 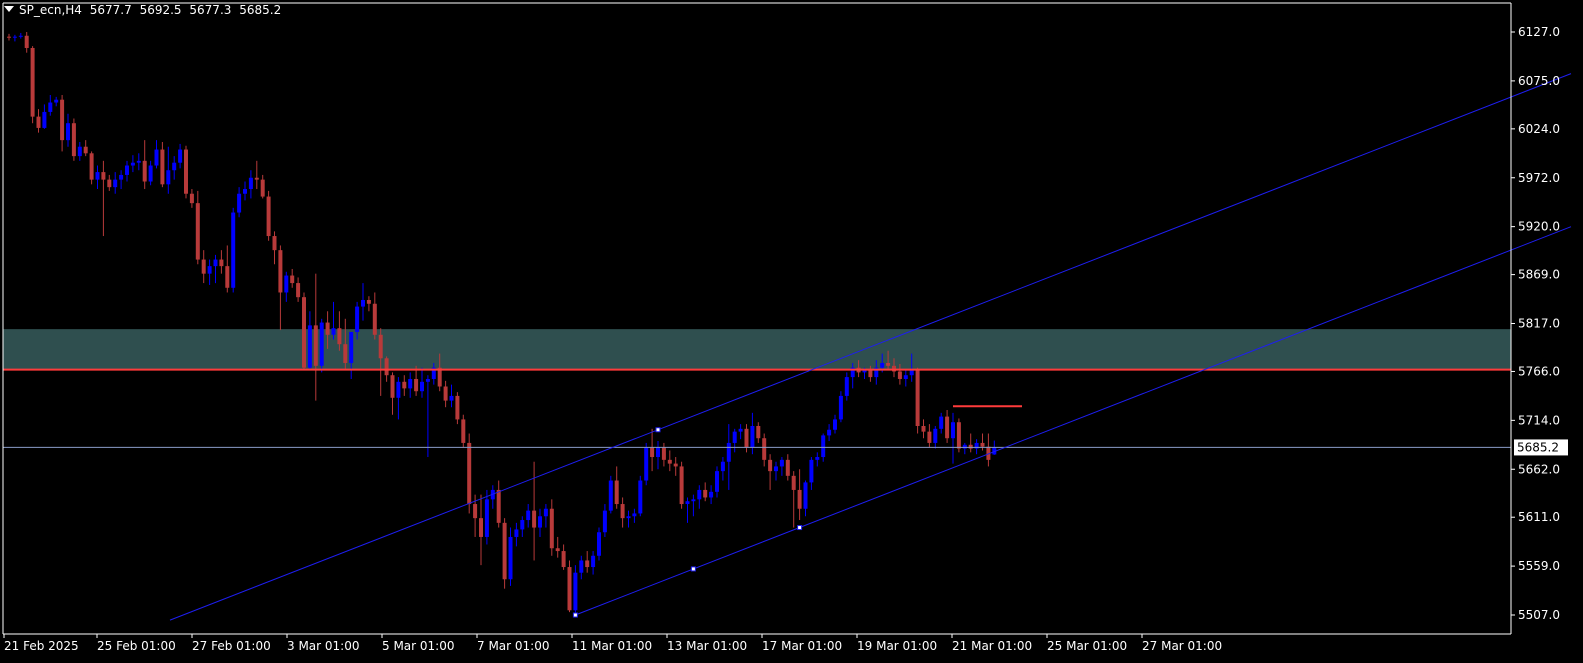 I want to click on price-tick-label: 5817.0, so click(x=1539, y=324).